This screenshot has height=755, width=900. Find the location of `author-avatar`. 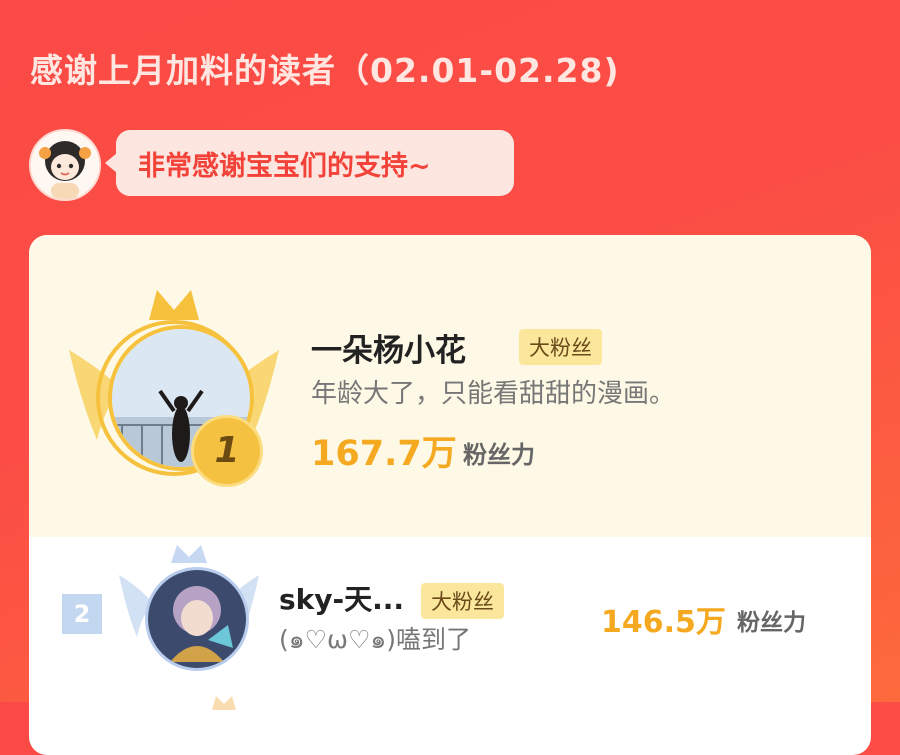

author-avatar is located at coordinates (65, 165).